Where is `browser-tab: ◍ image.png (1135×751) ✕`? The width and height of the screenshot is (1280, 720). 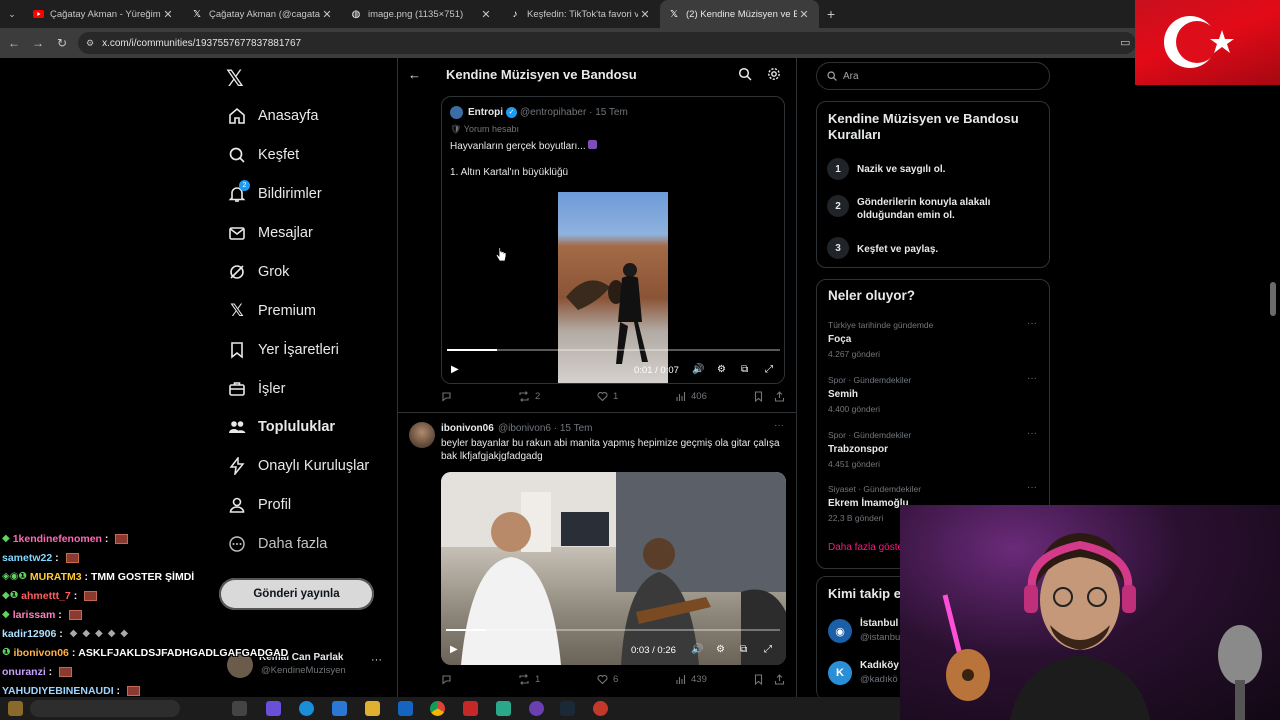
browser-tab: ◍ image.png (1135×751) ✕ is located at coordinates (421, 14).